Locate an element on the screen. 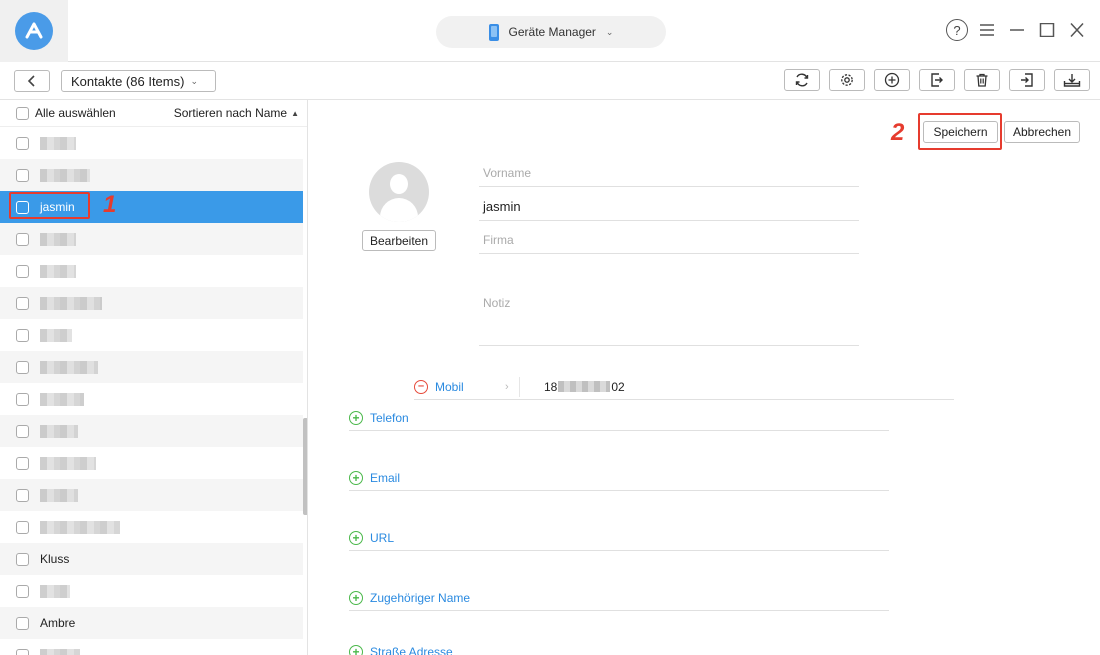  close-icon is located at coordinates (1077, 30).